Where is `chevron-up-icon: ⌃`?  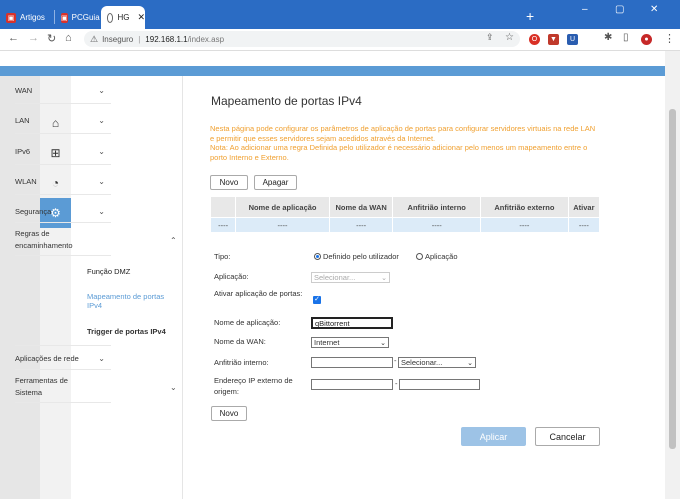
chevron-up-icon: ⌃ is located at coordinates (173, 240).